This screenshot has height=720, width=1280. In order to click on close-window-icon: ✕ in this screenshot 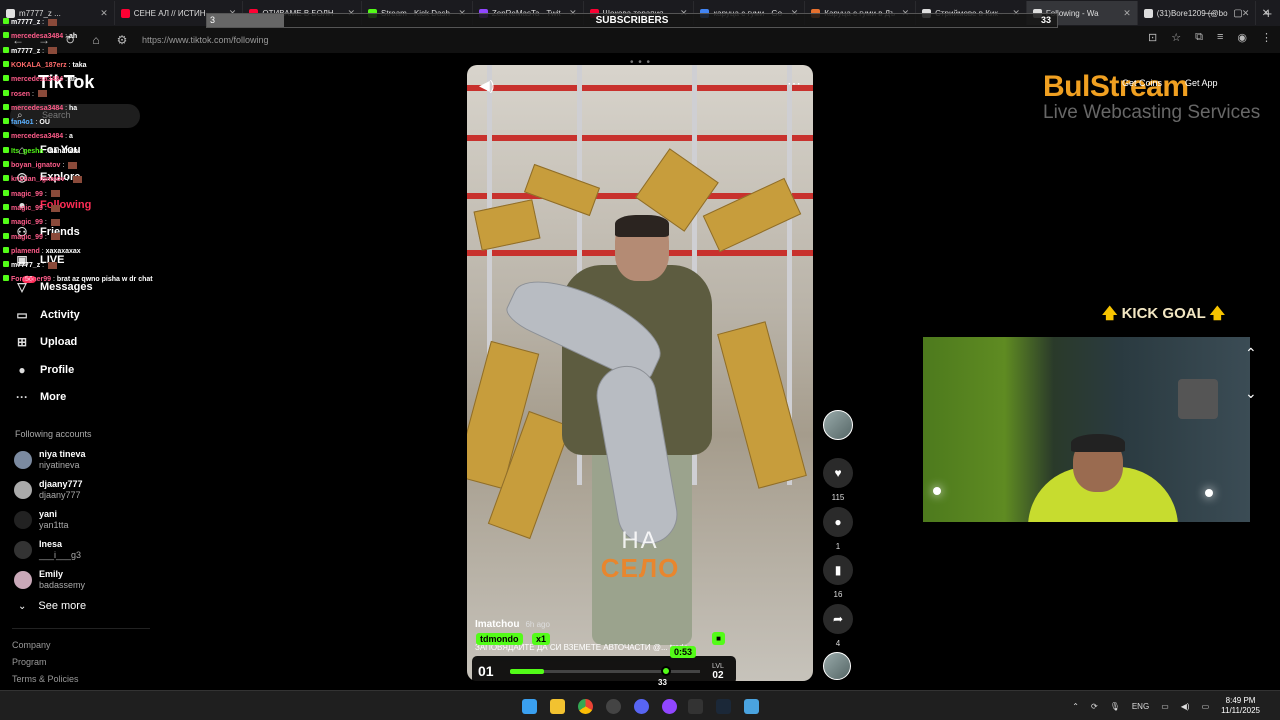, I will do `click(1266, 13)`.